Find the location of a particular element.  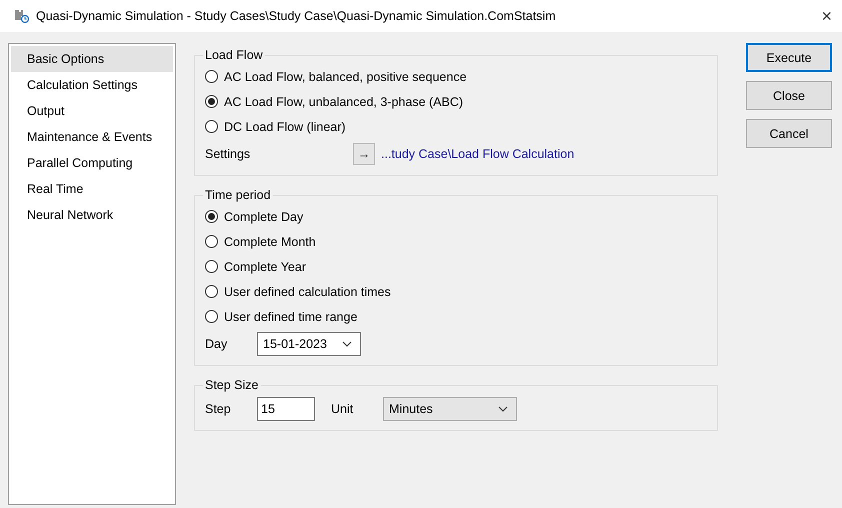

radio-option: AC Load Flow, balanced, positive sequence is located at coordinates (336, 76).